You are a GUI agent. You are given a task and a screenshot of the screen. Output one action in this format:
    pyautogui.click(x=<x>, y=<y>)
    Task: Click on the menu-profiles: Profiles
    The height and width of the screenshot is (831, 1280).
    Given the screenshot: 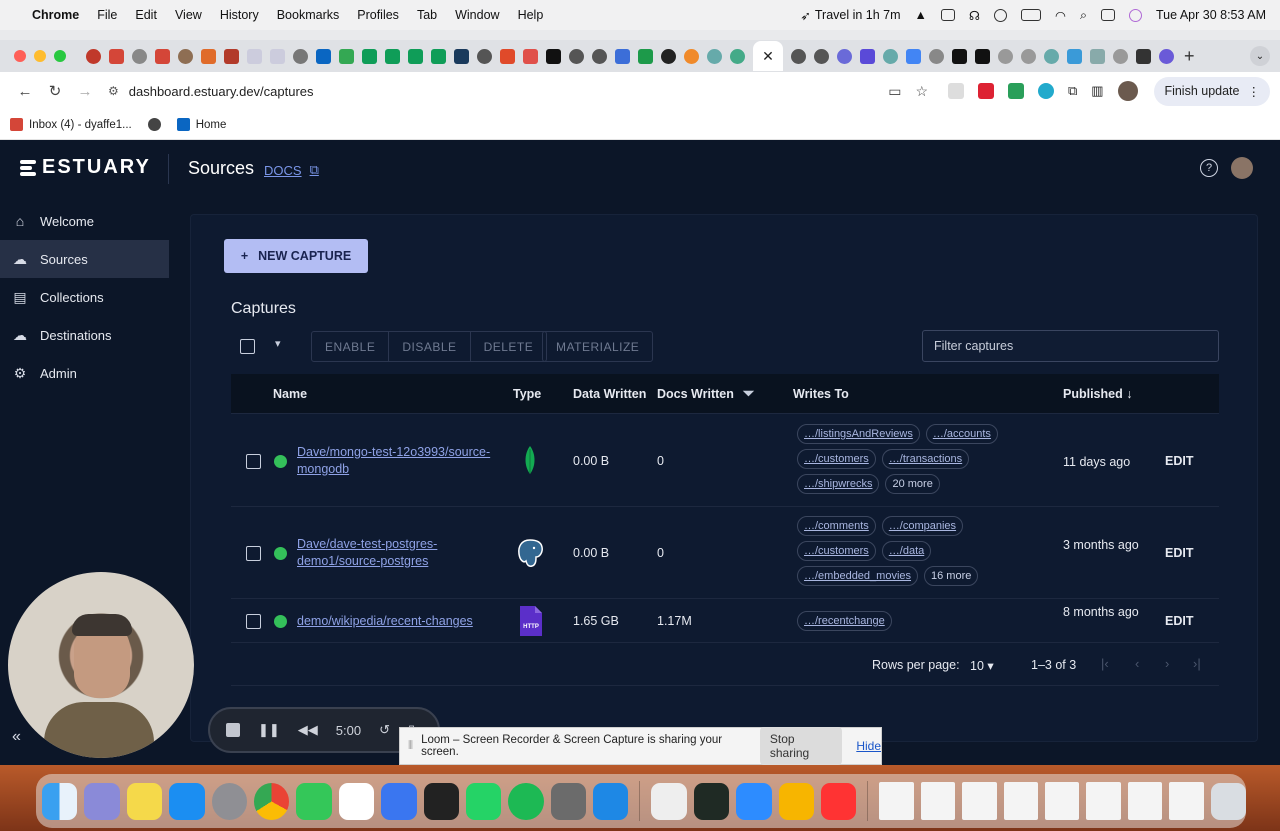 What is the action you would take?
    pyautogui.click(x=378, y=15)
    